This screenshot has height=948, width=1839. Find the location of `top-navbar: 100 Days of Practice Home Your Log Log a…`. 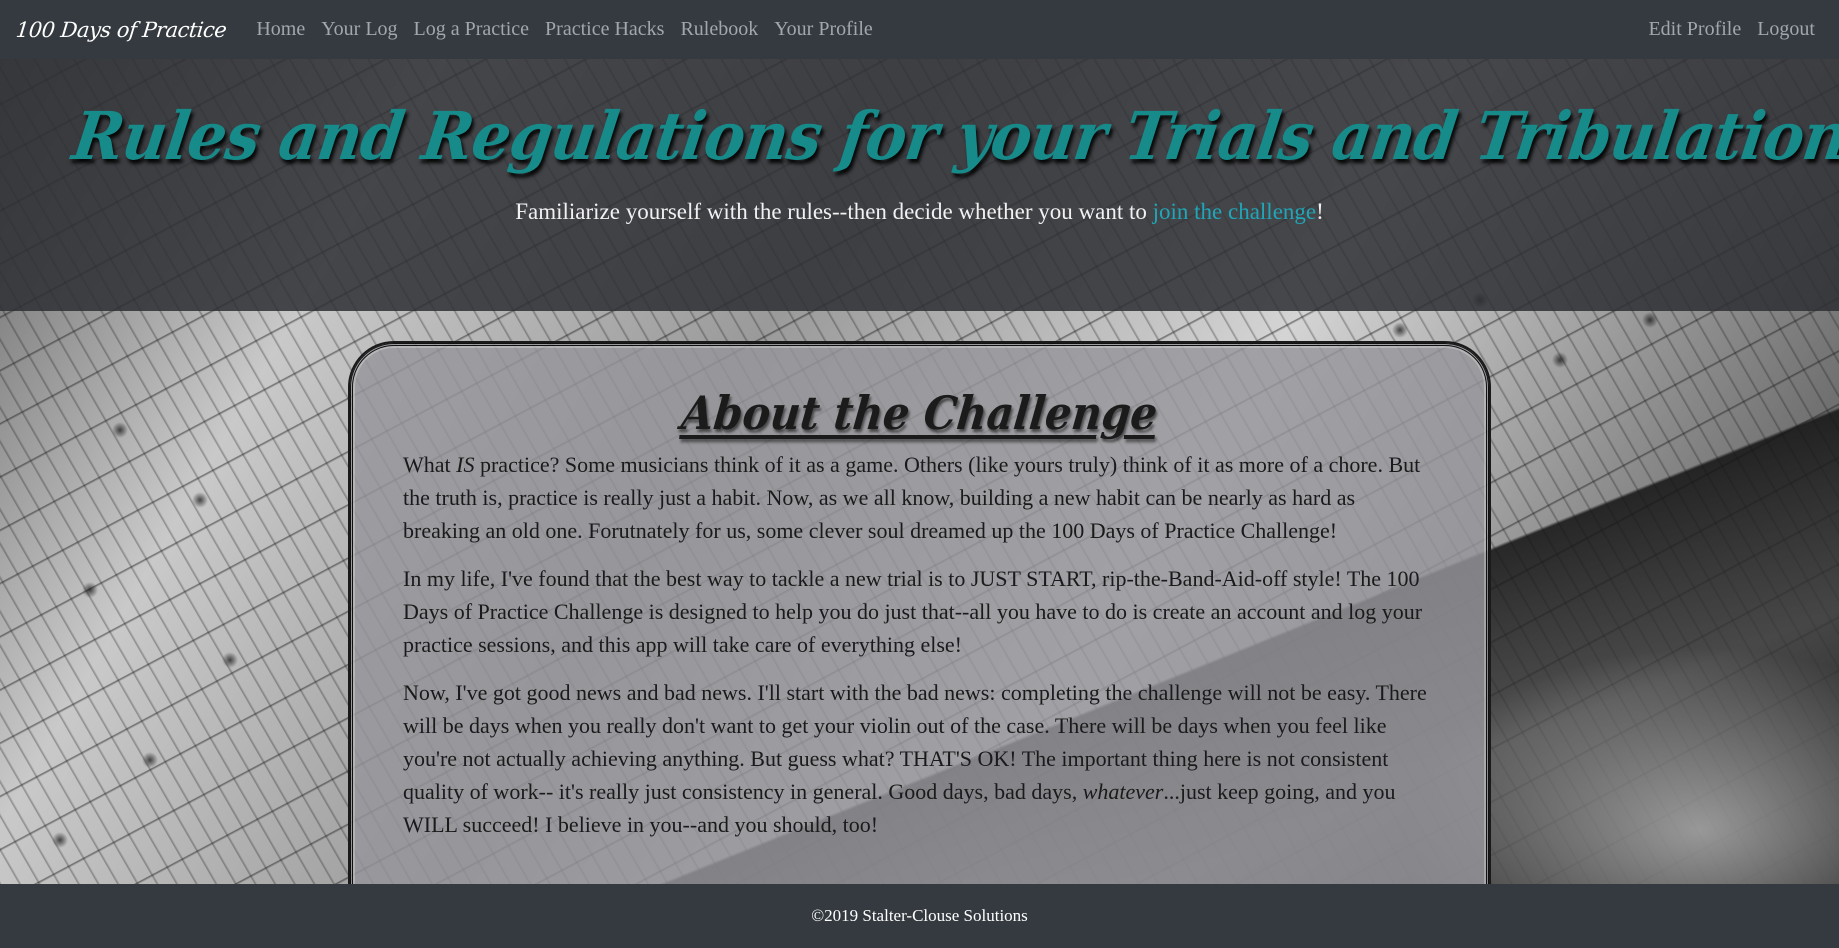

top-navbar: 100 Days of Practice Home Your Log Log a… is located at coordinates (919, 29).